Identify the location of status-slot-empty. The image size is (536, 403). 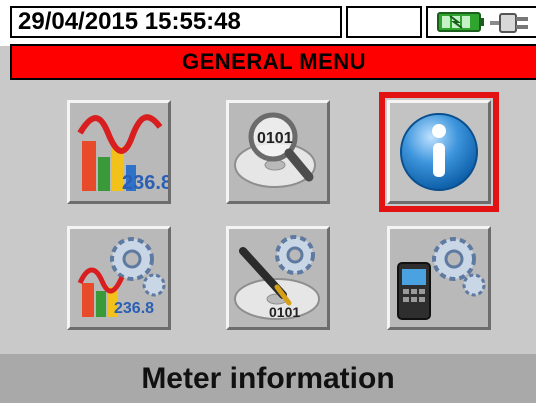
(384, 22).